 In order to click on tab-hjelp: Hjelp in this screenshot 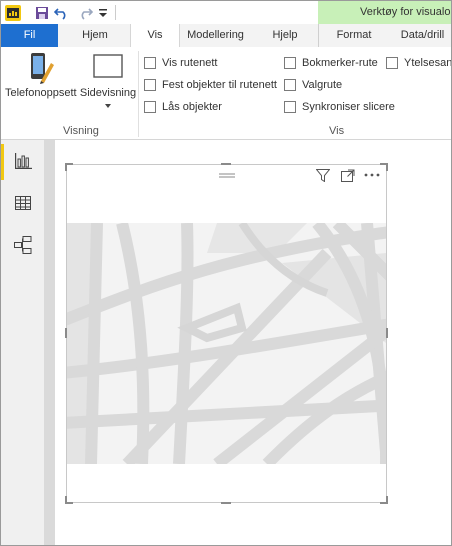, I will do `click(285, 35)`.